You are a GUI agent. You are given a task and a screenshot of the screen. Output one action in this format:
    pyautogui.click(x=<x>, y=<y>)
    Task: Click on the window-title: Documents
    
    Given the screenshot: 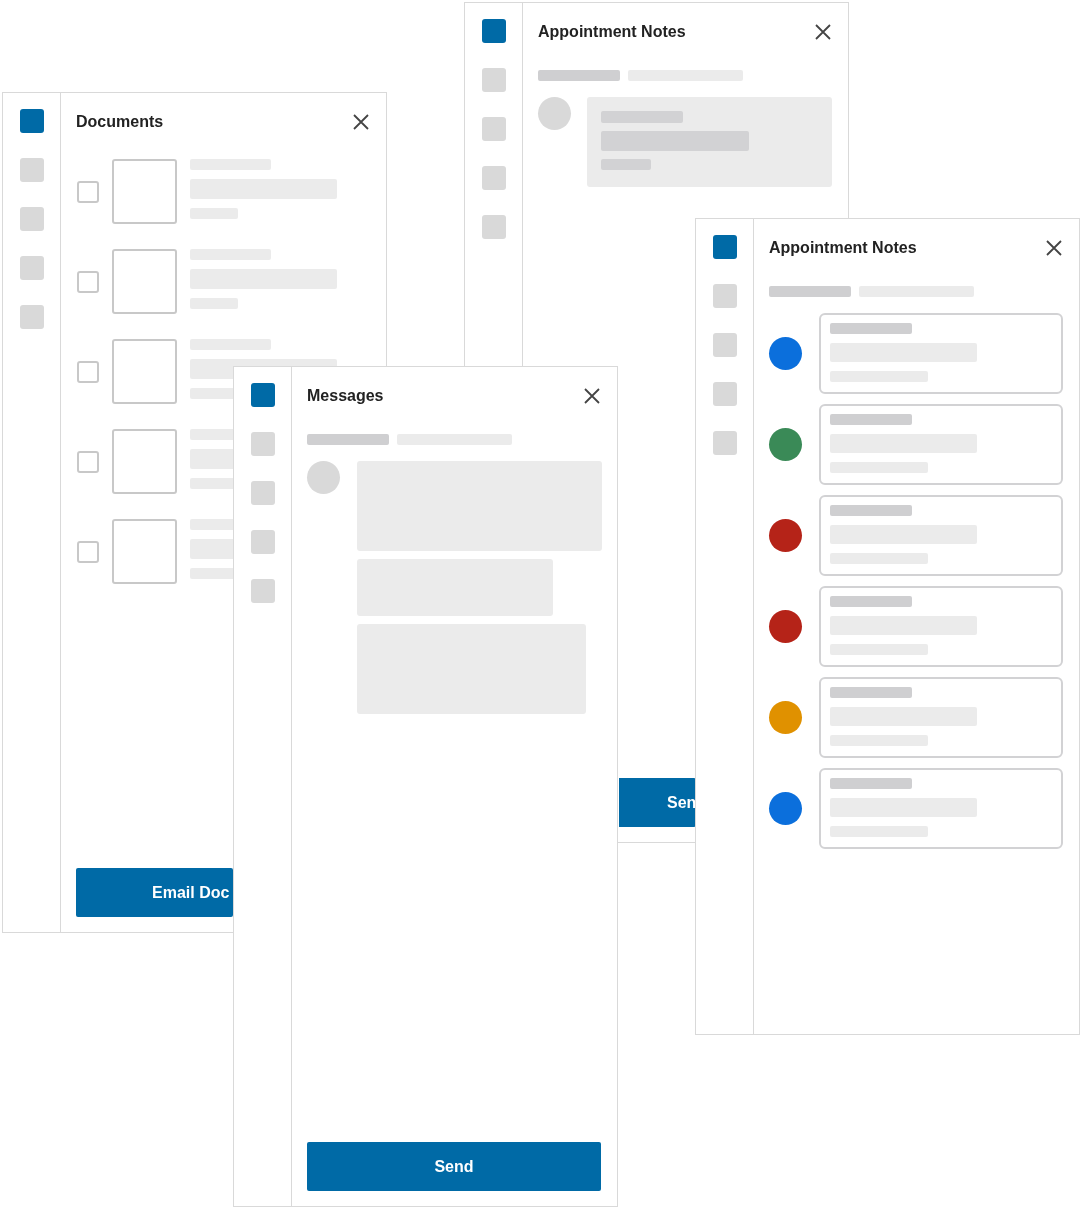 What is the action you would take?
    pyautogui.click(x=120, y=121)
    